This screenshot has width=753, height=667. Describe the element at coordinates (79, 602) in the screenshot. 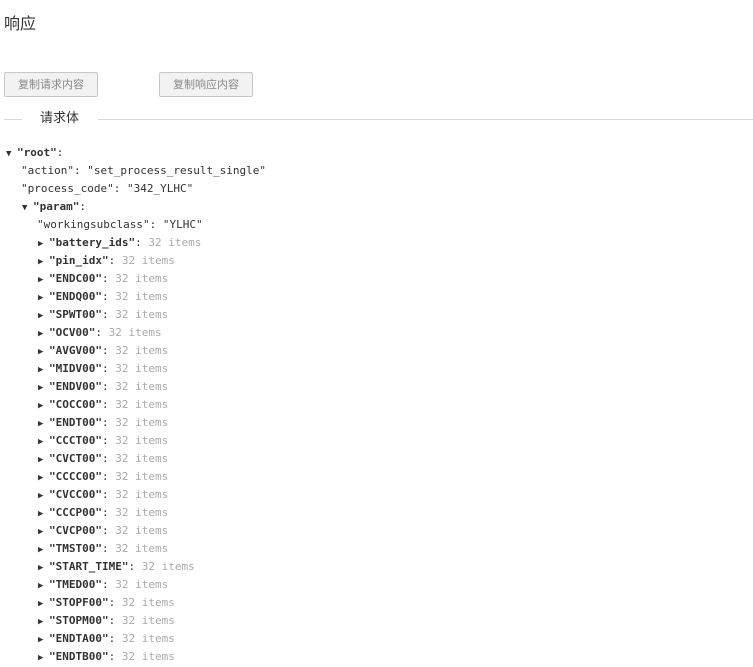

I see `node-key: "STOPF00"` at that location.